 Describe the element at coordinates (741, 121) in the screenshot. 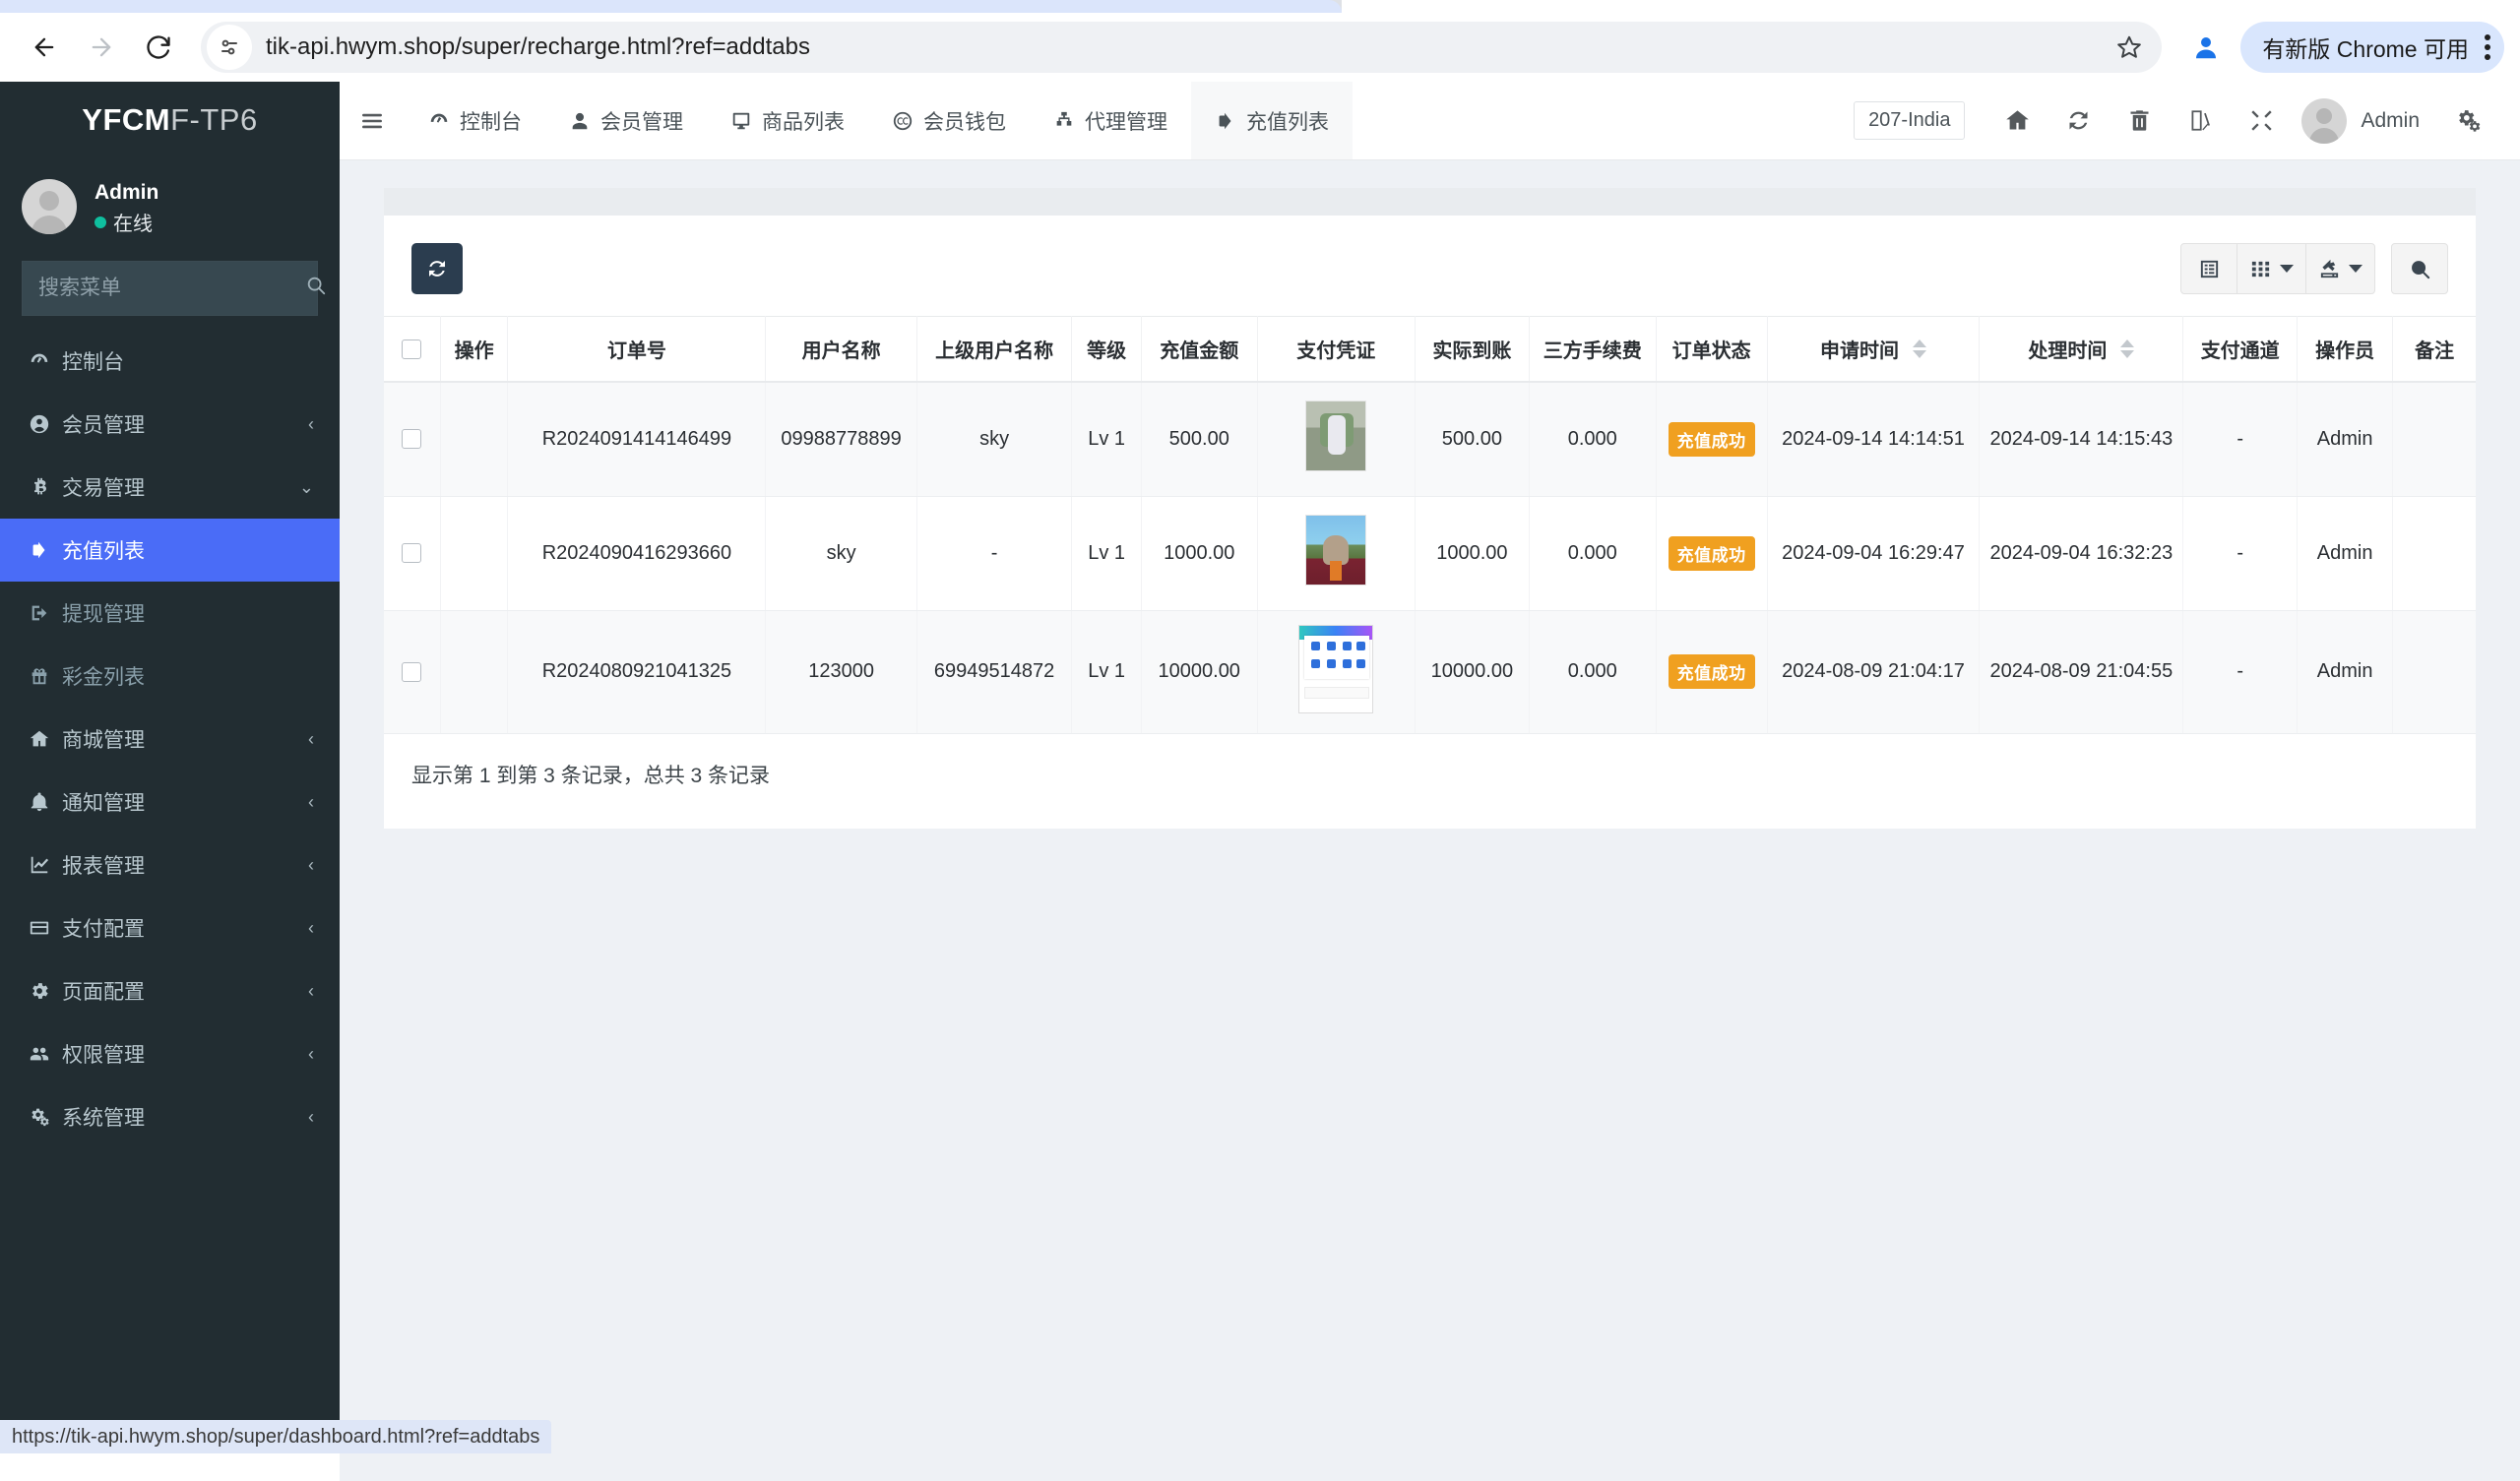

I see `monitor-icon` at that location.